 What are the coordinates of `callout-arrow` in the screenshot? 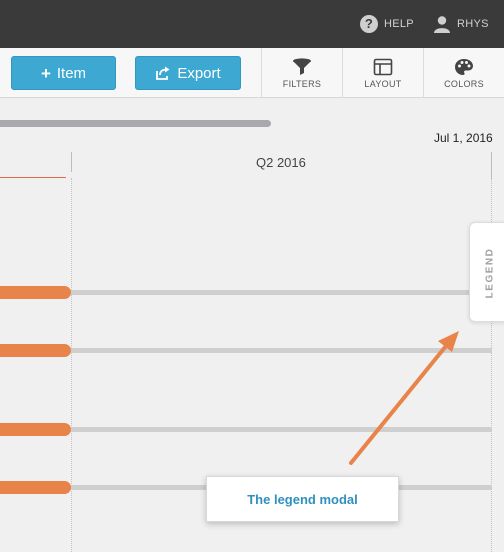 It's located at (404, 398).